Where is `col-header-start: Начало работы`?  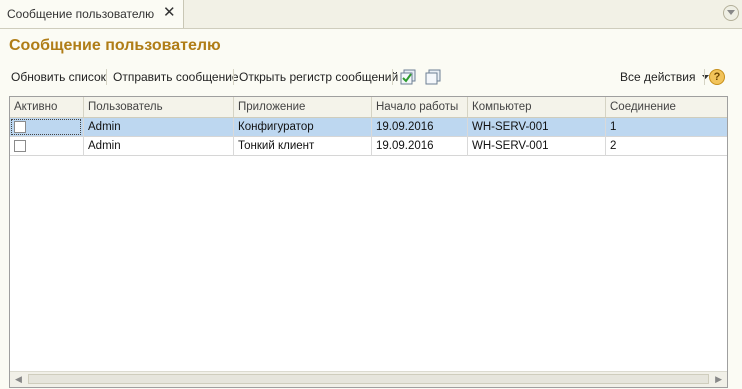 col-header-start: Начало работы is located at coordinates (420, 107).